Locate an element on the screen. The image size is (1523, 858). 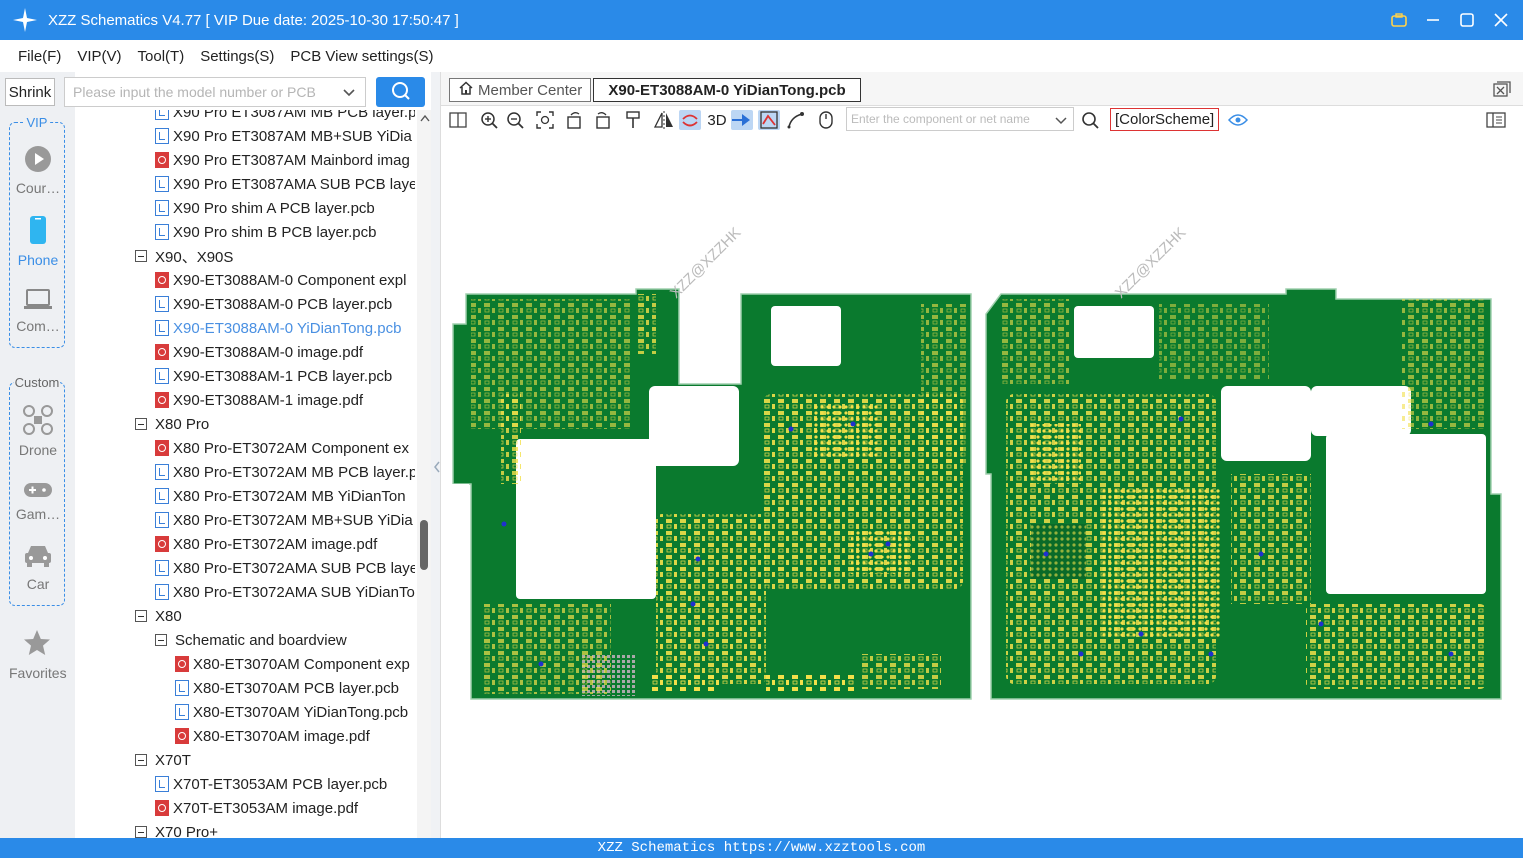
tree-item-label: X80 Pro is located at coordinates (182, 424).